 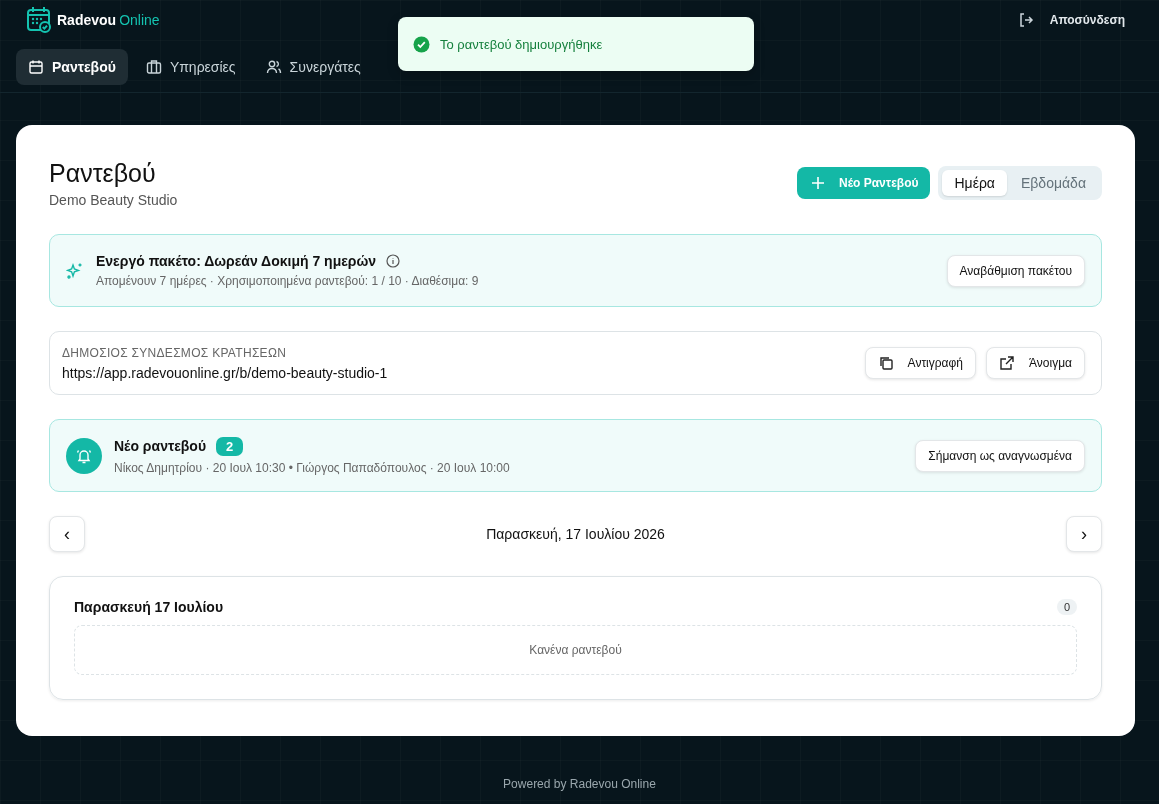 I want to click on users-icon, so click(x=273, y=67).